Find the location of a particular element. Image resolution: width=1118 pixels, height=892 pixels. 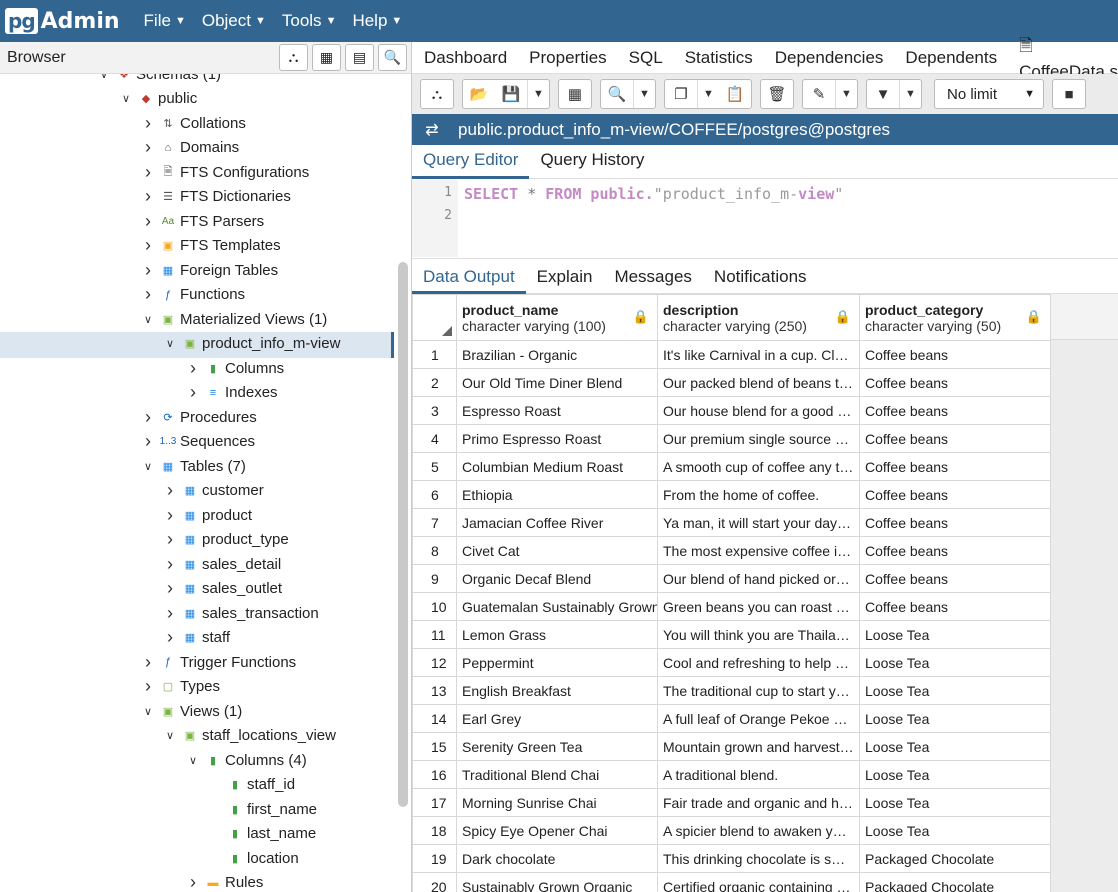

stop-button: ■ is located at coordinates (1069, 94).